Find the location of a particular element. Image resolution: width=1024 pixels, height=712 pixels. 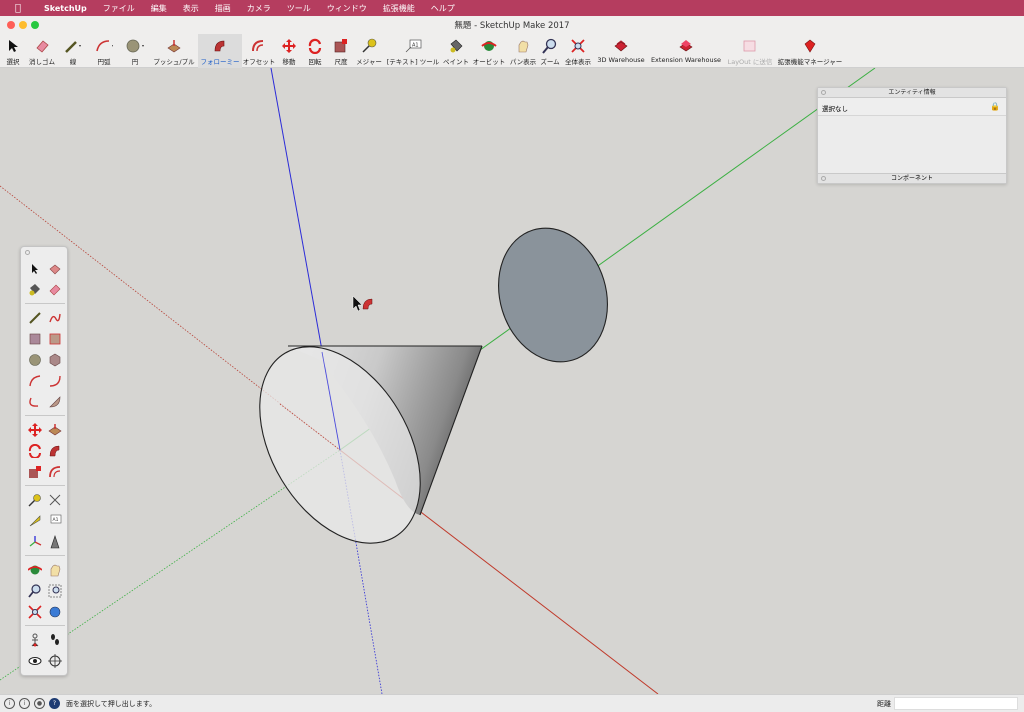

instructor-icon: ? is located at coordinates (54, 703).